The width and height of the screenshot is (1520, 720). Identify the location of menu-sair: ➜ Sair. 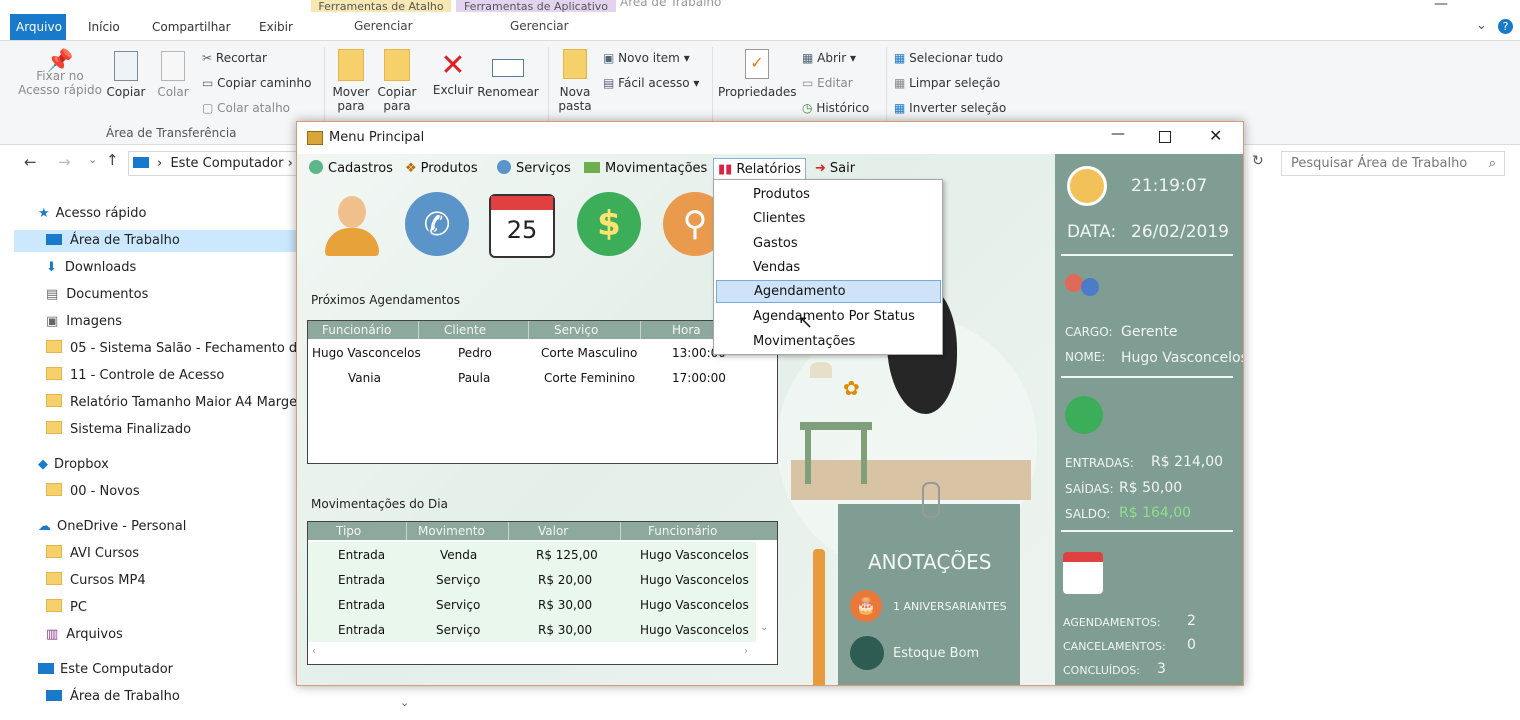
(835, 169).